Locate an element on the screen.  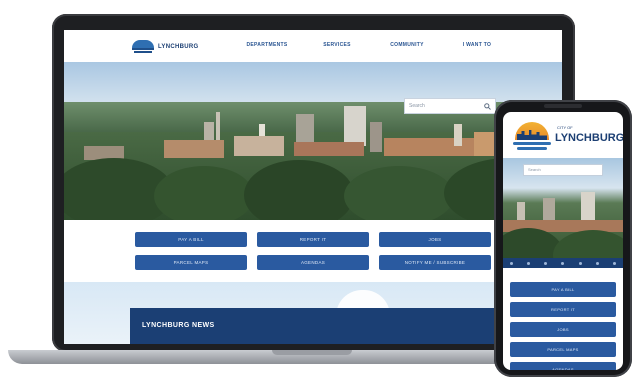
quick-link-button: REPORT IT is located at coordinates (313, 239).